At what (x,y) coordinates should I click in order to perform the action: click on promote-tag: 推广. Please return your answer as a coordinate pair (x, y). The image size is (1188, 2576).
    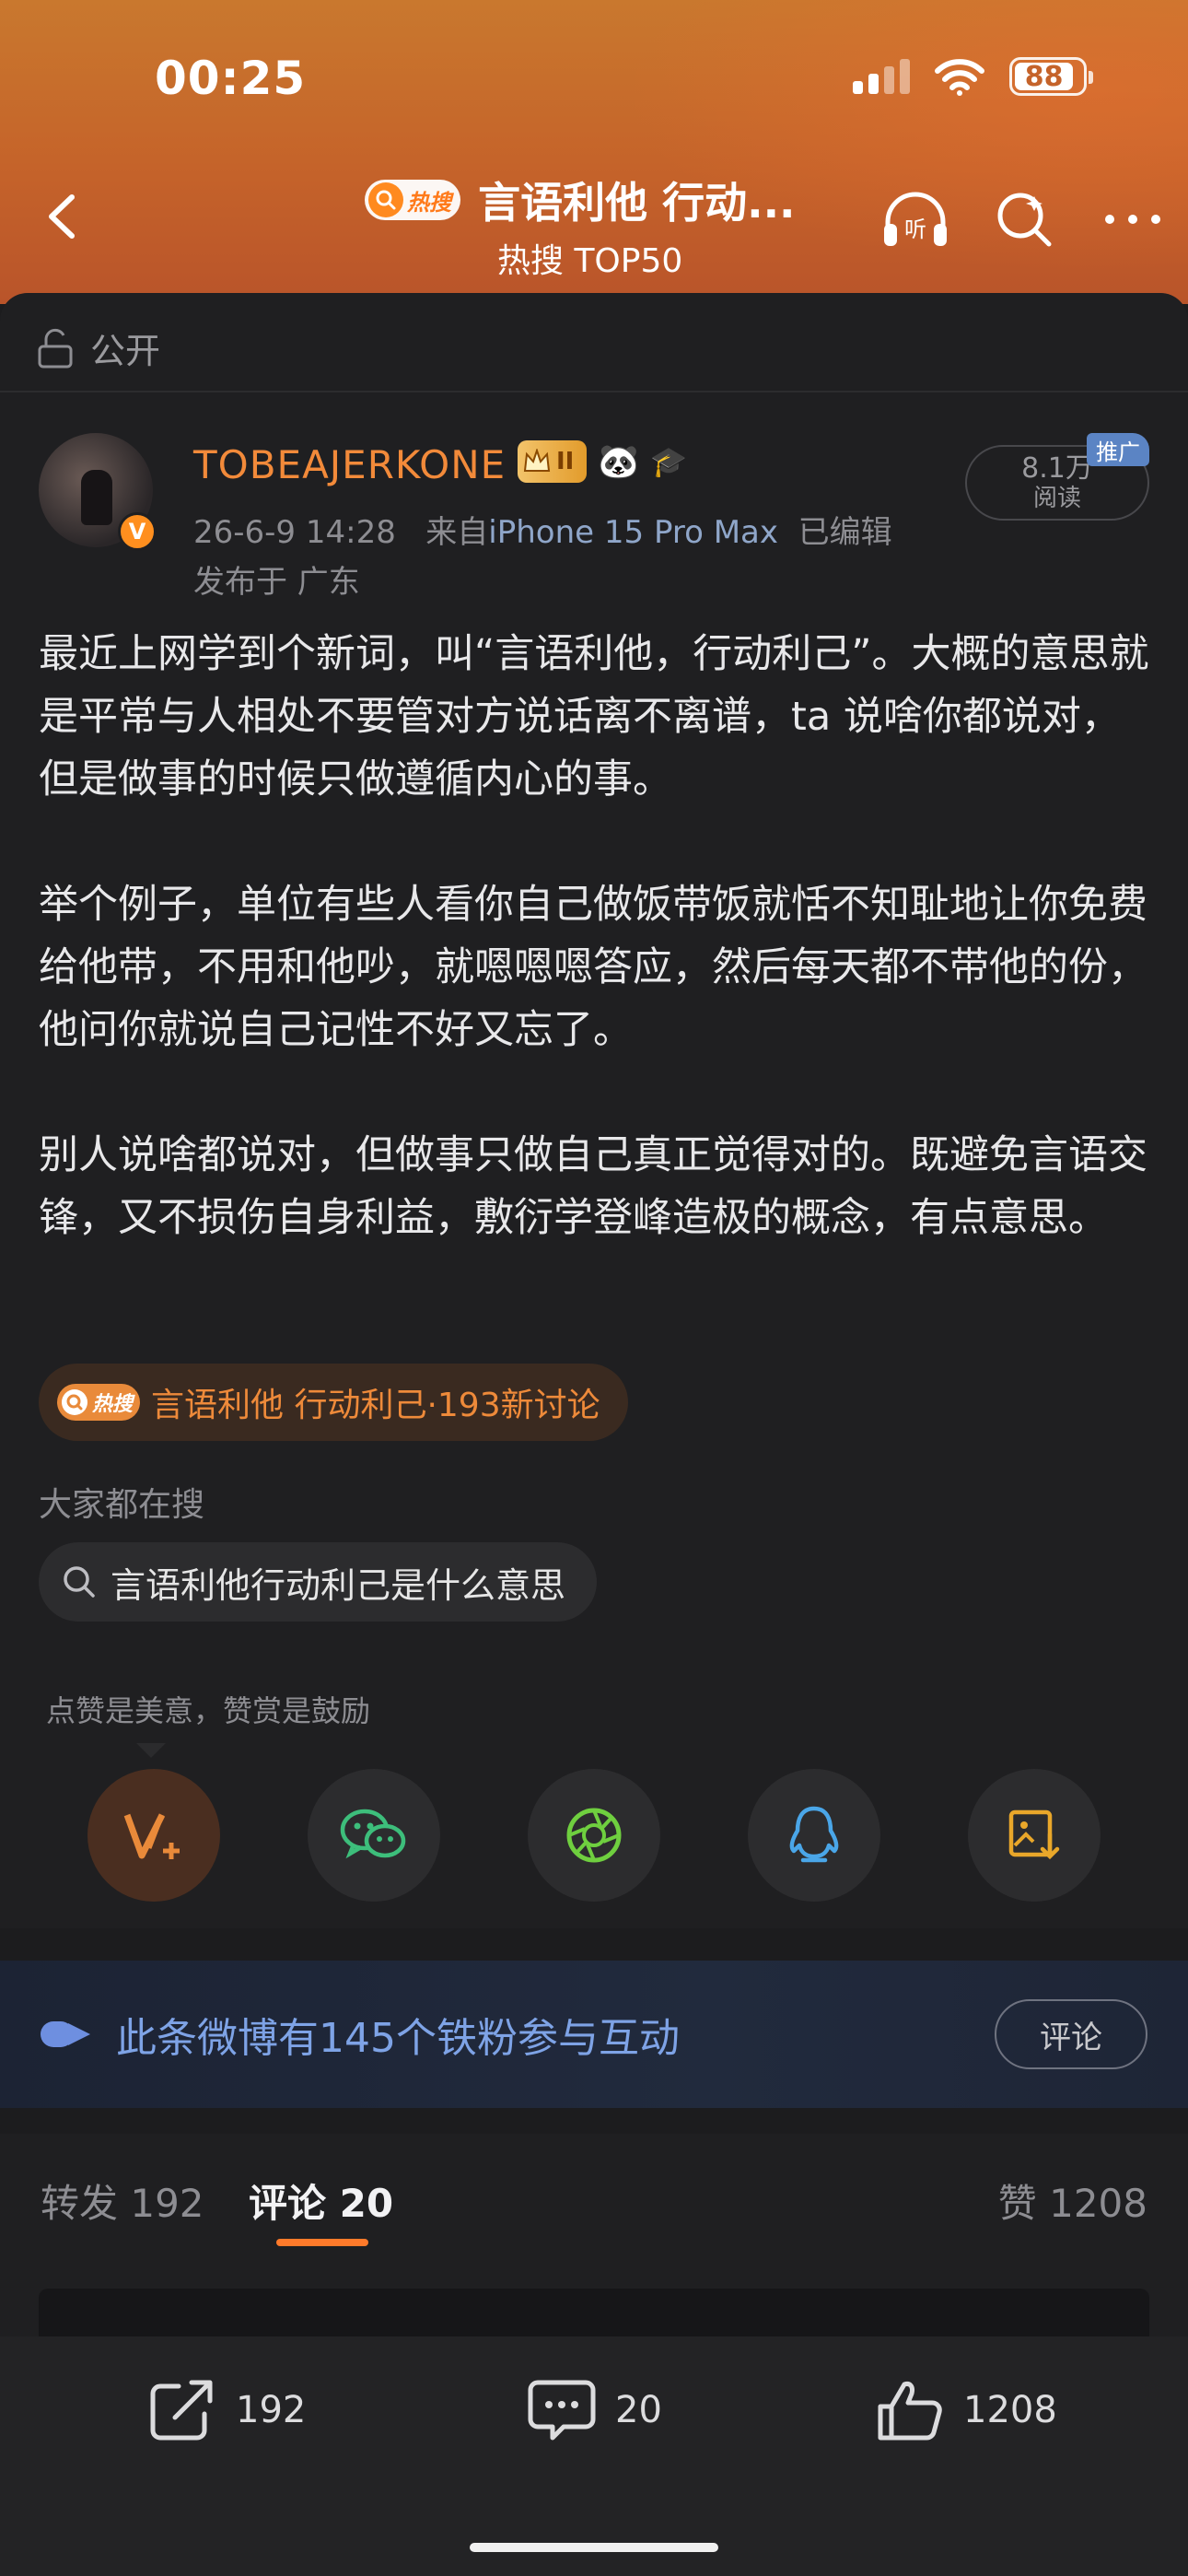
    Looking at the image, I should click on (1118, 449).